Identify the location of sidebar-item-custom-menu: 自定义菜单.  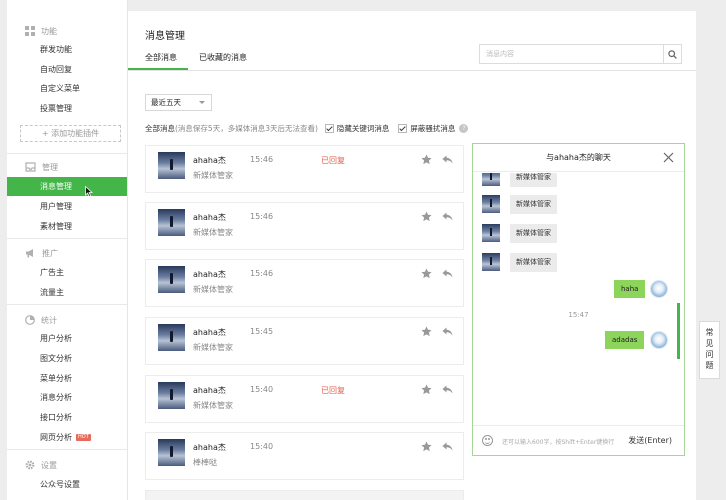
(67, 88).